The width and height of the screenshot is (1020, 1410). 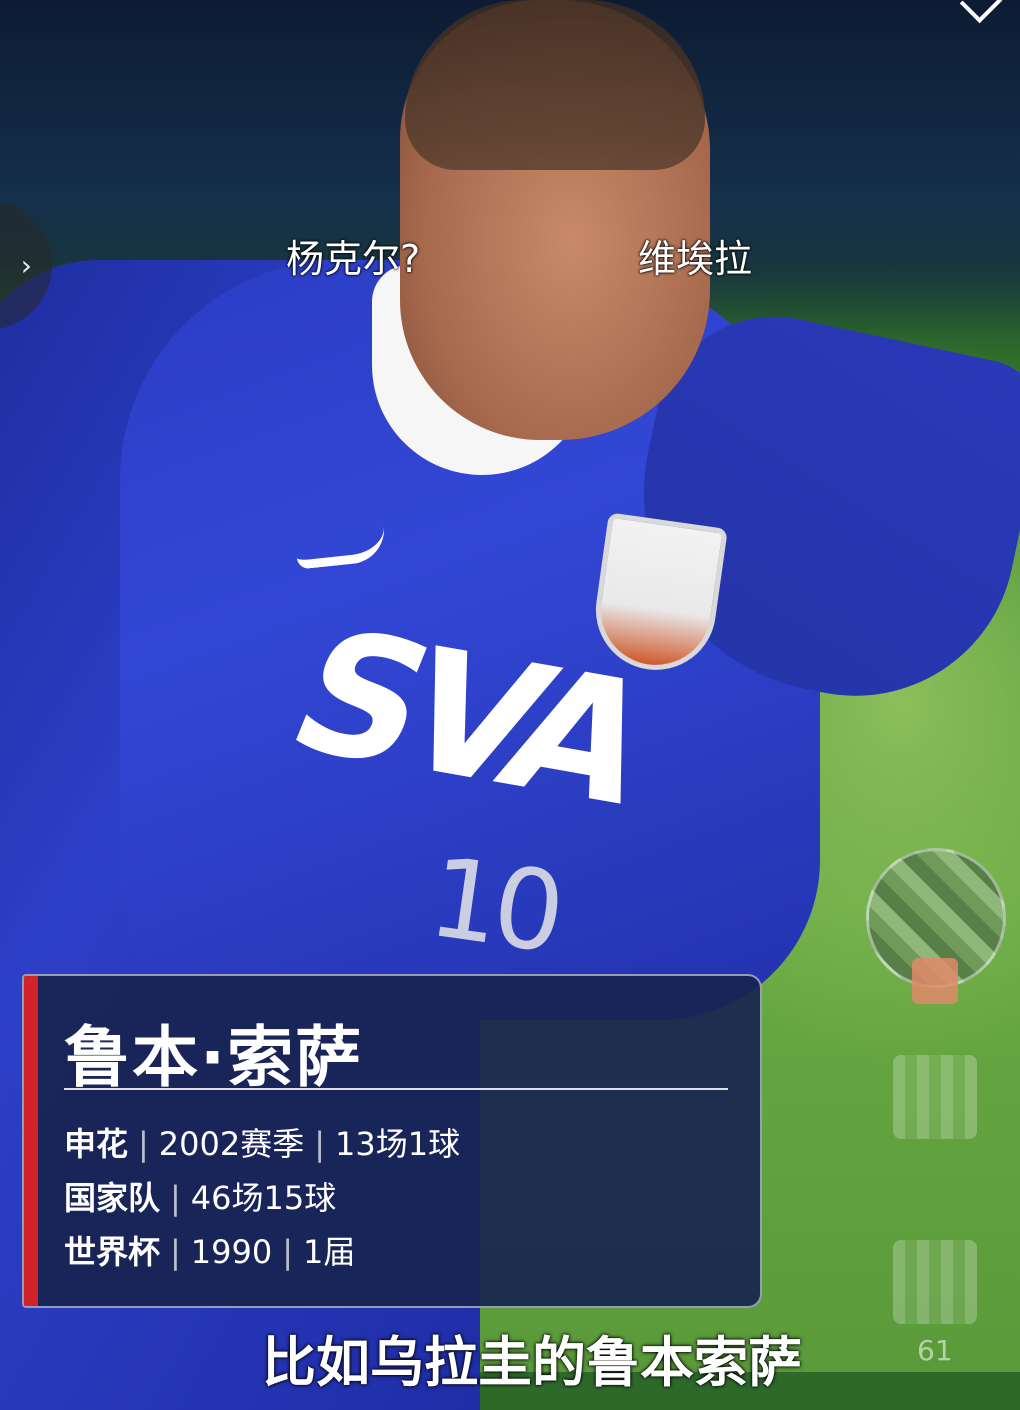 What do you see at coordinates (935, 1282) in the screenshot?
I see `comment-icon` at bounding box center [935, 1282].